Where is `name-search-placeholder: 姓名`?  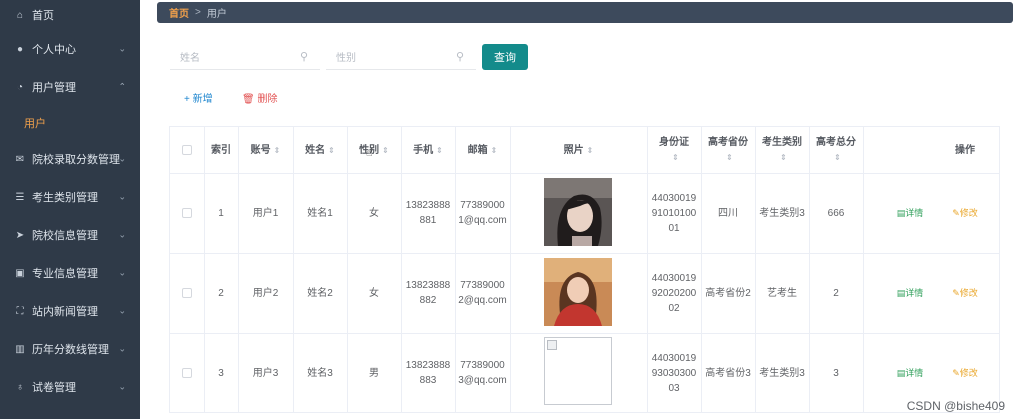 name-search-placeholder: 姓名 is located at coordinates (190, 58).